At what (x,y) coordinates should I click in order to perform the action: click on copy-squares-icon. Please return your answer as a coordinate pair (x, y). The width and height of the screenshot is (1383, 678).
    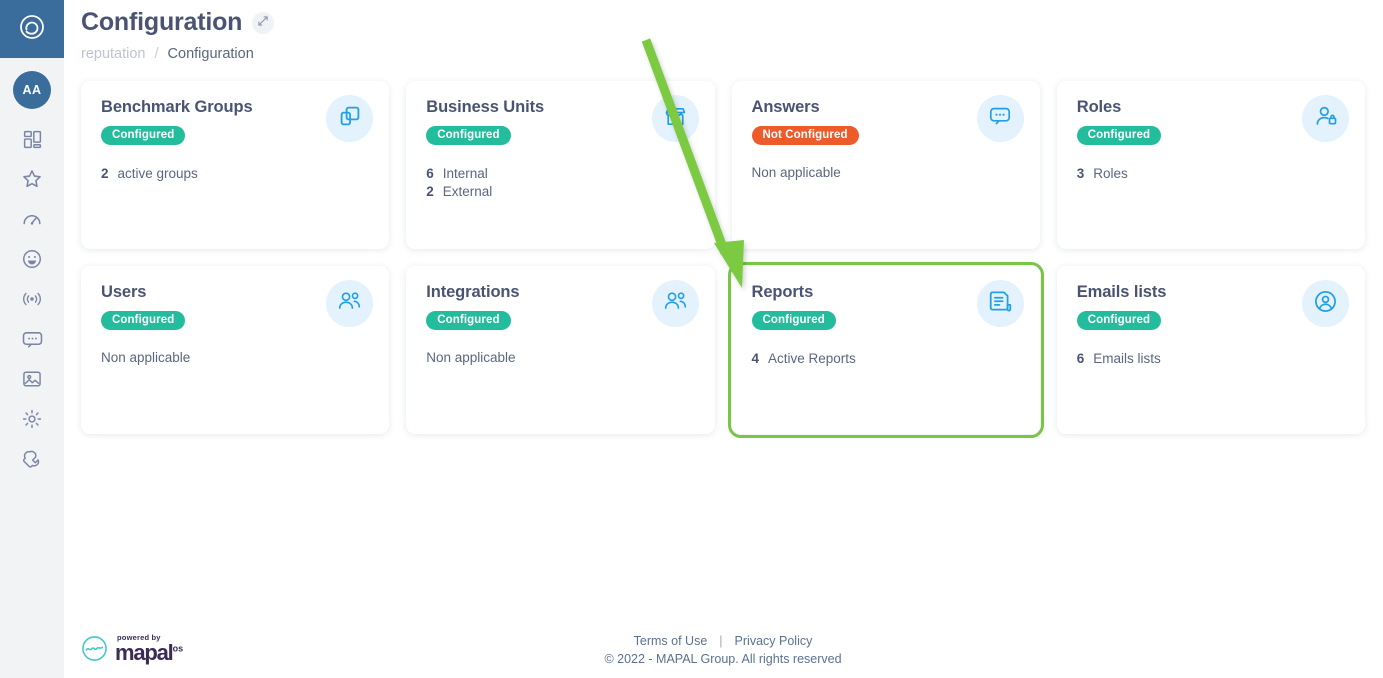
    Looking at the image, I should click on (350, 118).